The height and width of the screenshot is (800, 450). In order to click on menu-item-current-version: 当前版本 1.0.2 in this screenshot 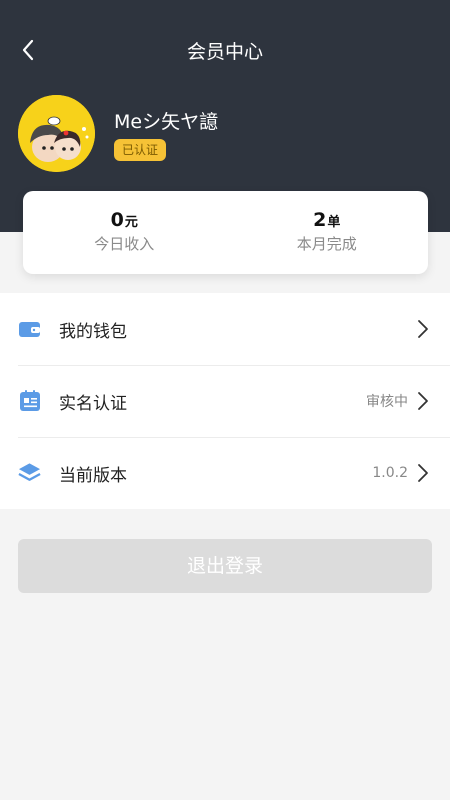, I will do `click(225, 473)`.